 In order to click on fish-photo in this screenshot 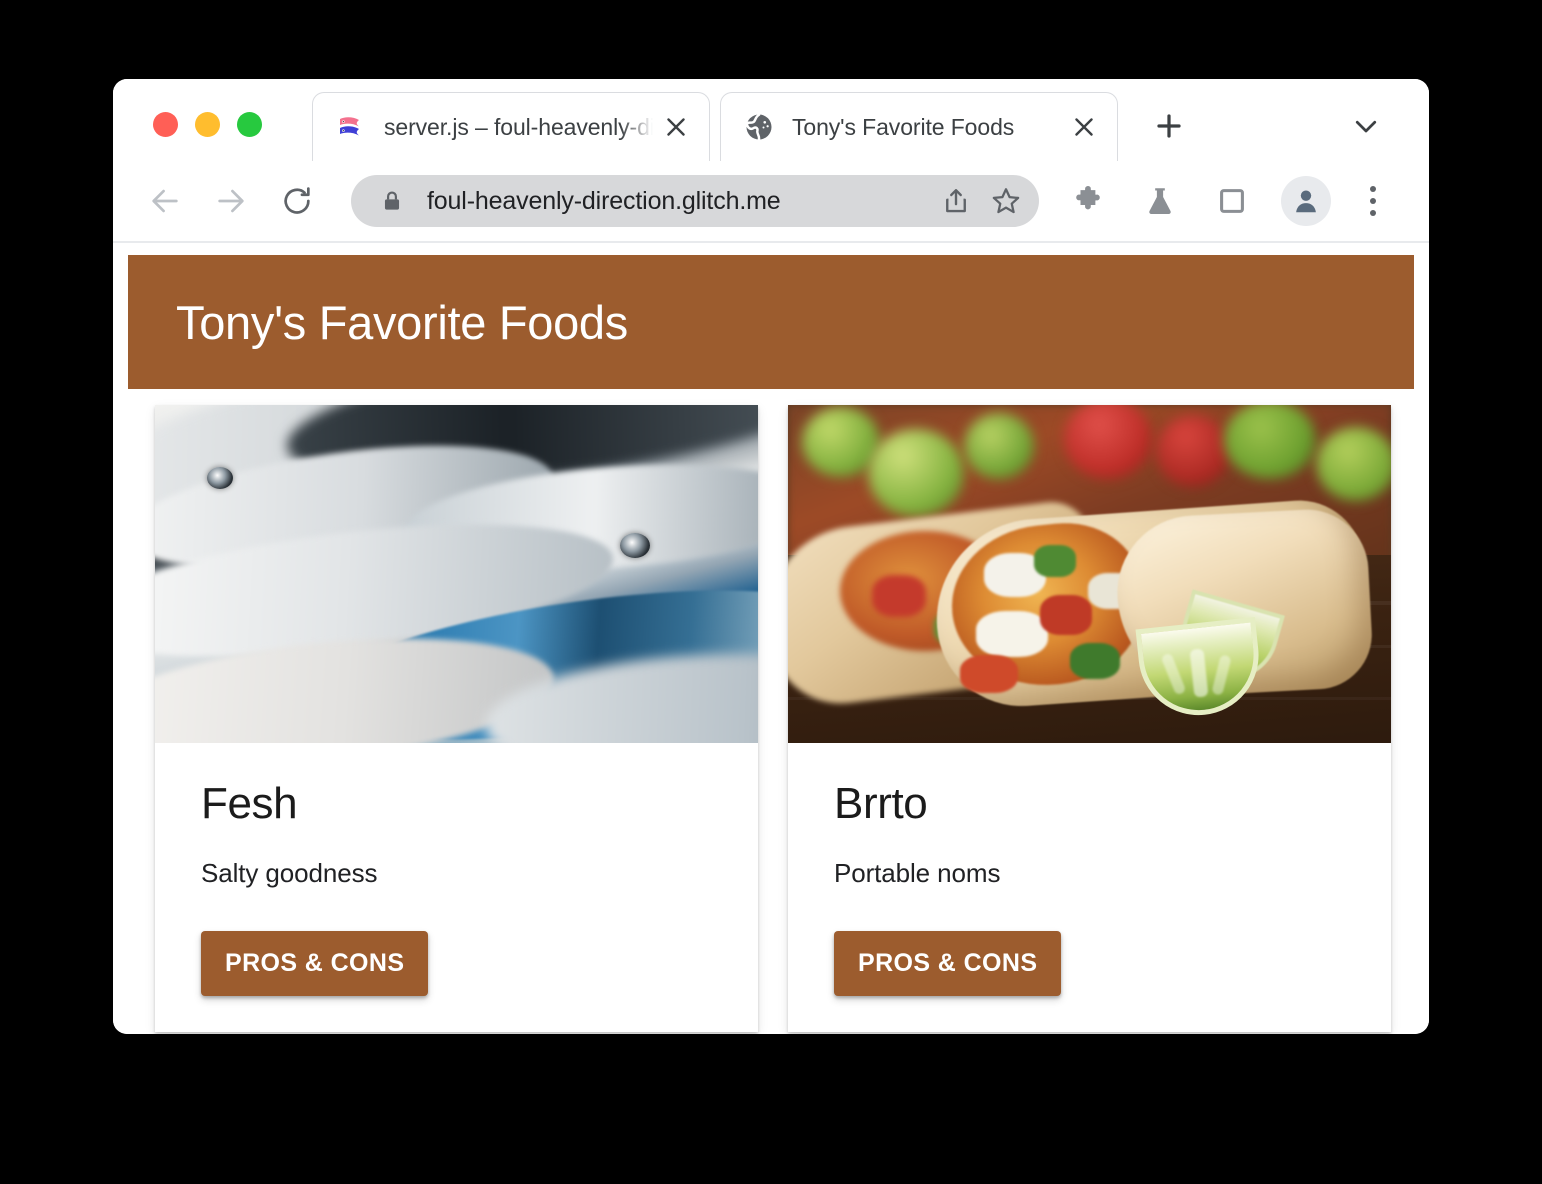, I will do `click(456, 574)`.